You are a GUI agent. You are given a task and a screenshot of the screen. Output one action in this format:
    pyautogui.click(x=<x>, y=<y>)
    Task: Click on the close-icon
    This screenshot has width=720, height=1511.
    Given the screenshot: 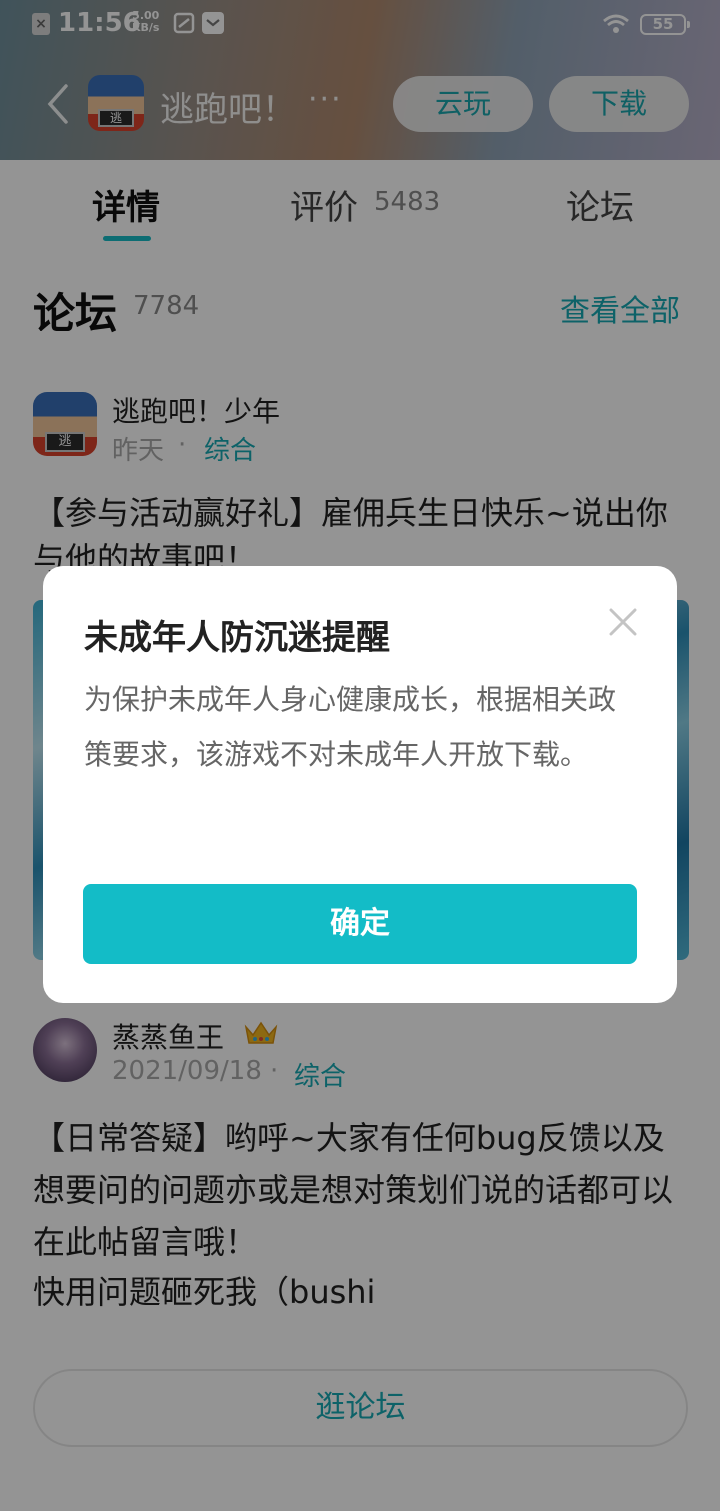 What is the action you would take?
    pyautogui.click(x=623, y=622)
    